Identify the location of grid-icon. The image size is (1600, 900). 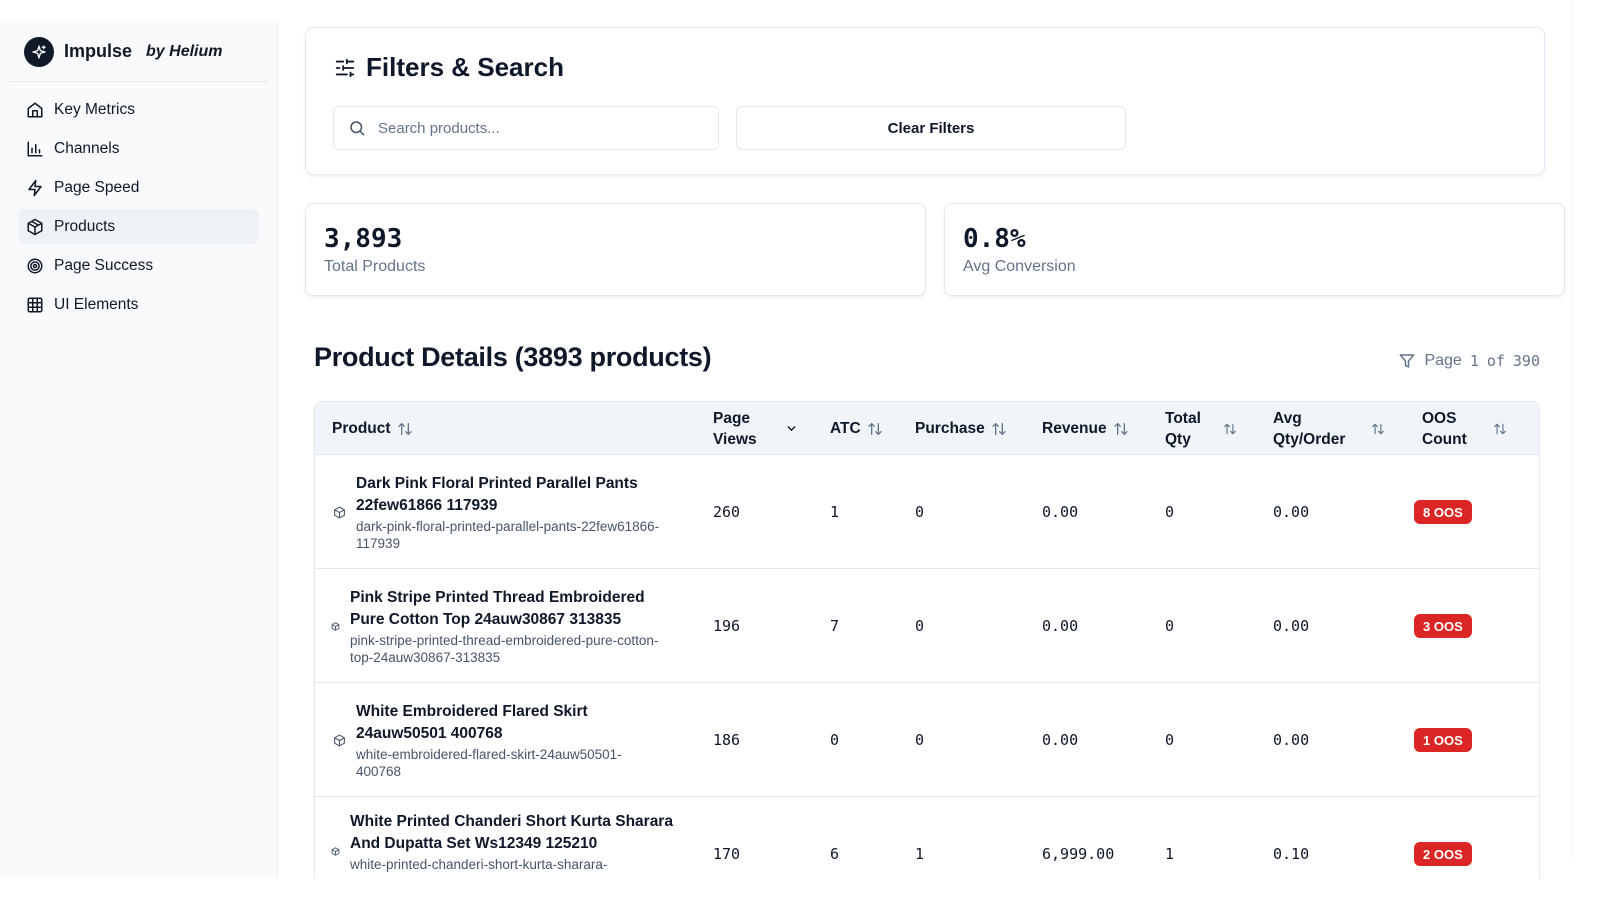
(35, 304).